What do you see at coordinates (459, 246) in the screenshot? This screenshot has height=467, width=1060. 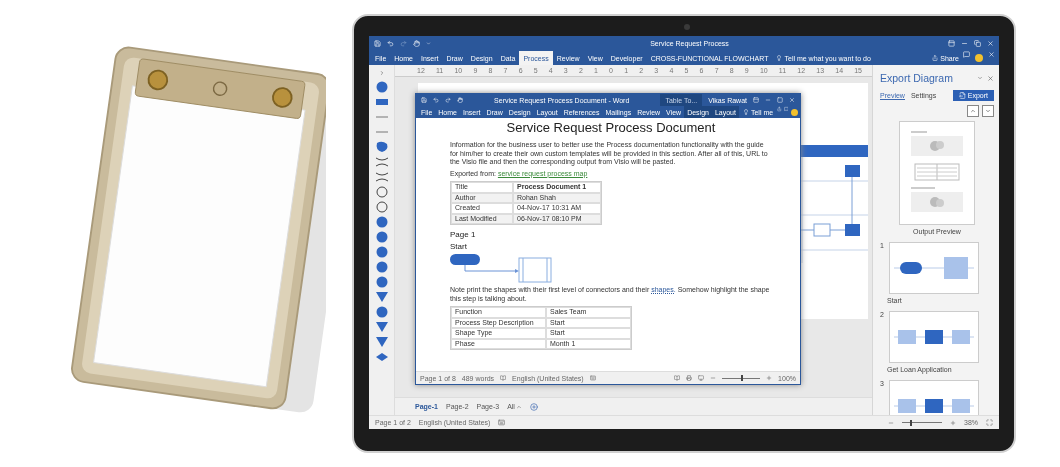 I see `step-heading: Start` at bounding box center [459, 246].